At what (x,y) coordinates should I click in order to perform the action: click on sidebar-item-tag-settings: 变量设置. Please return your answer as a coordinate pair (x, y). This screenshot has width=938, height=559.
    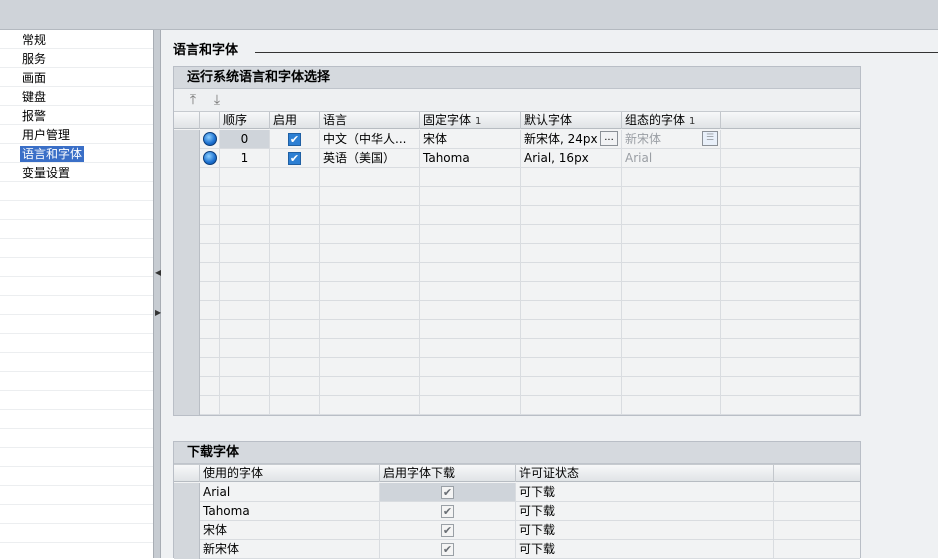
    Looking at the image, I should click on (46, 173).